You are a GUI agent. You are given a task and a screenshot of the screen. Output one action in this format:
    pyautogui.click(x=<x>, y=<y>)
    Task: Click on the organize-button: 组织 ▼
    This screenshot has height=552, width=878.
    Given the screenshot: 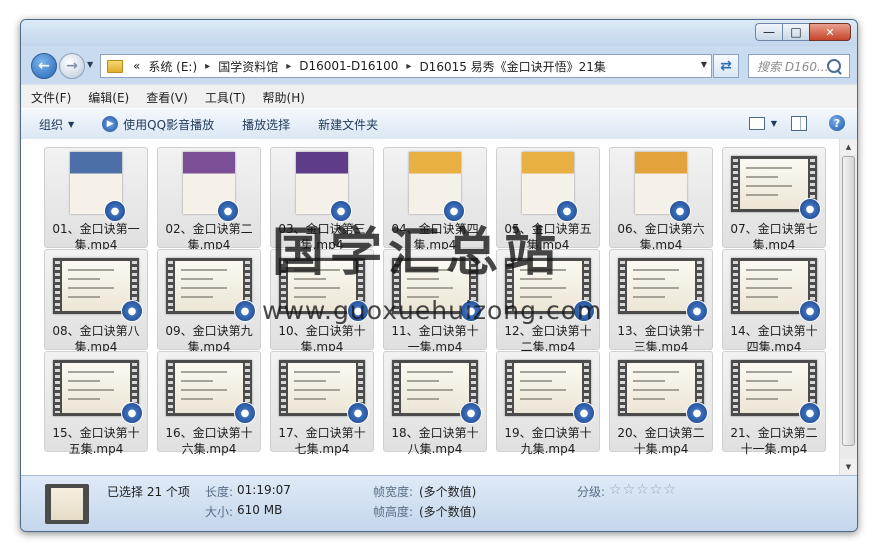 What is the action you would take?
    pyautogui.click(x=56, y=124)
    